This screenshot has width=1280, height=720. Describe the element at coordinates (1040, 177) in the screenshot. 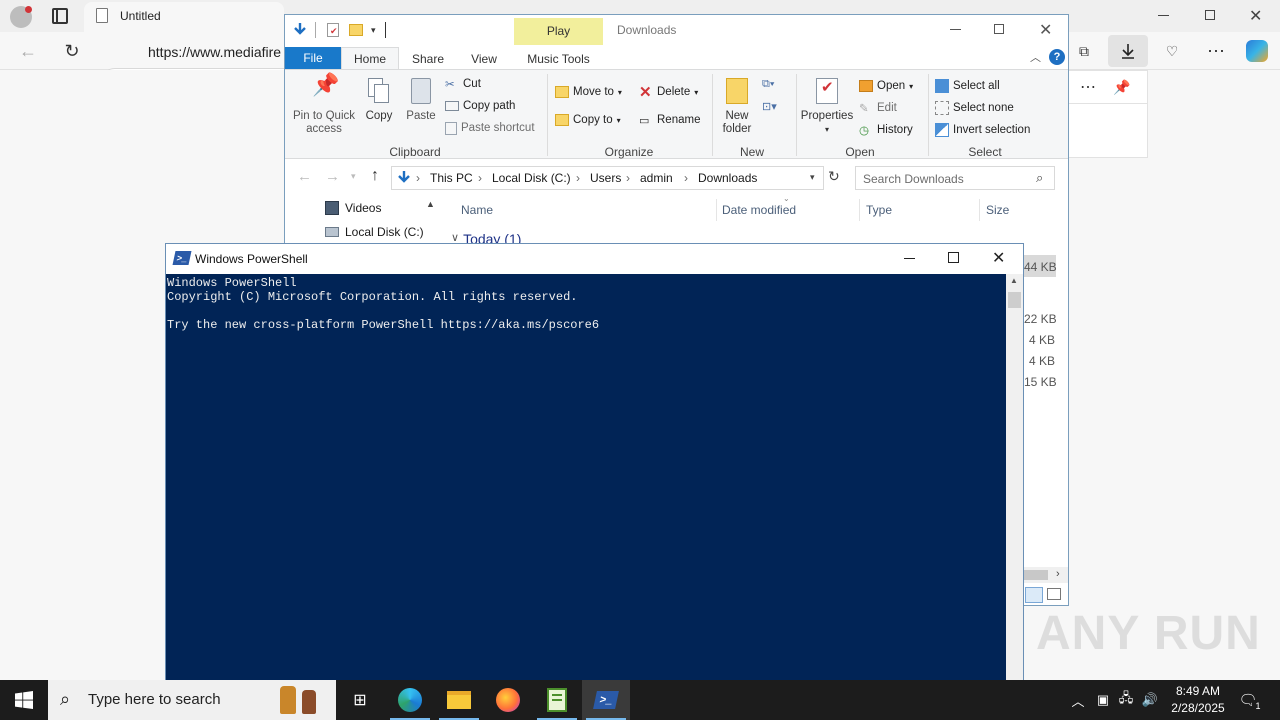

I see `search-icon: ⌕` at that location.